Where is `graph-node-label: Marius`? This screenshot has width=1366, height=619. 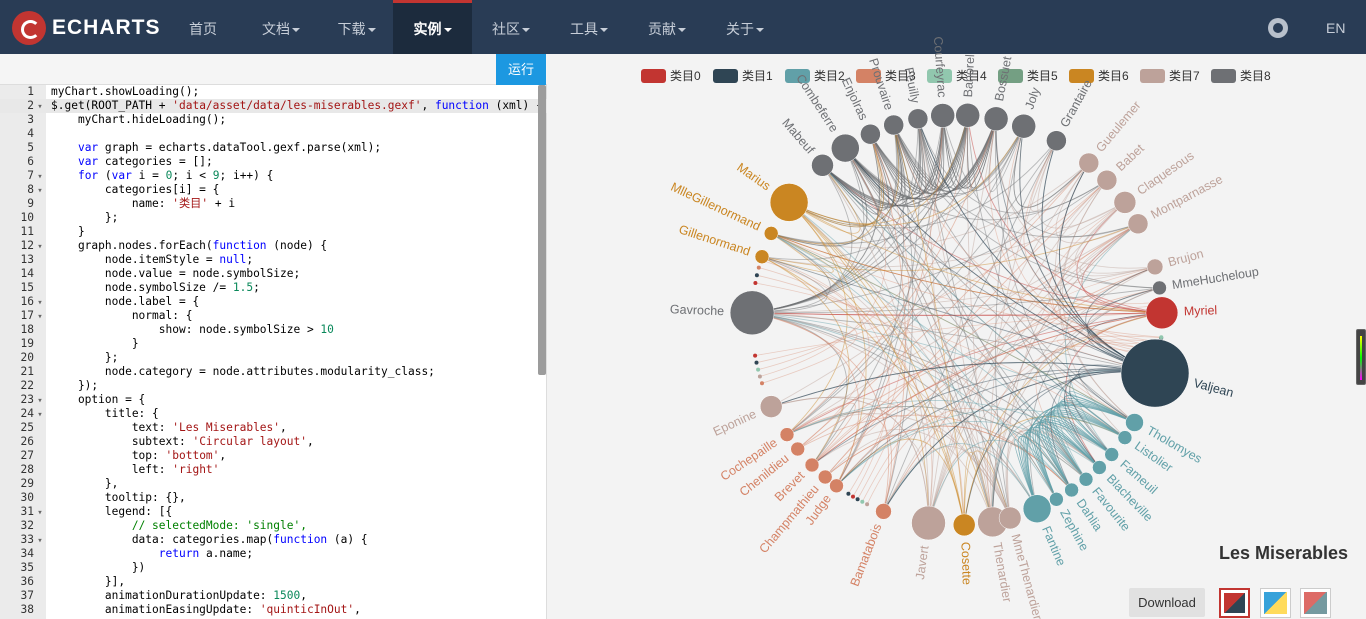 graph-node-label: Marius is located at coordinates (753, 176).